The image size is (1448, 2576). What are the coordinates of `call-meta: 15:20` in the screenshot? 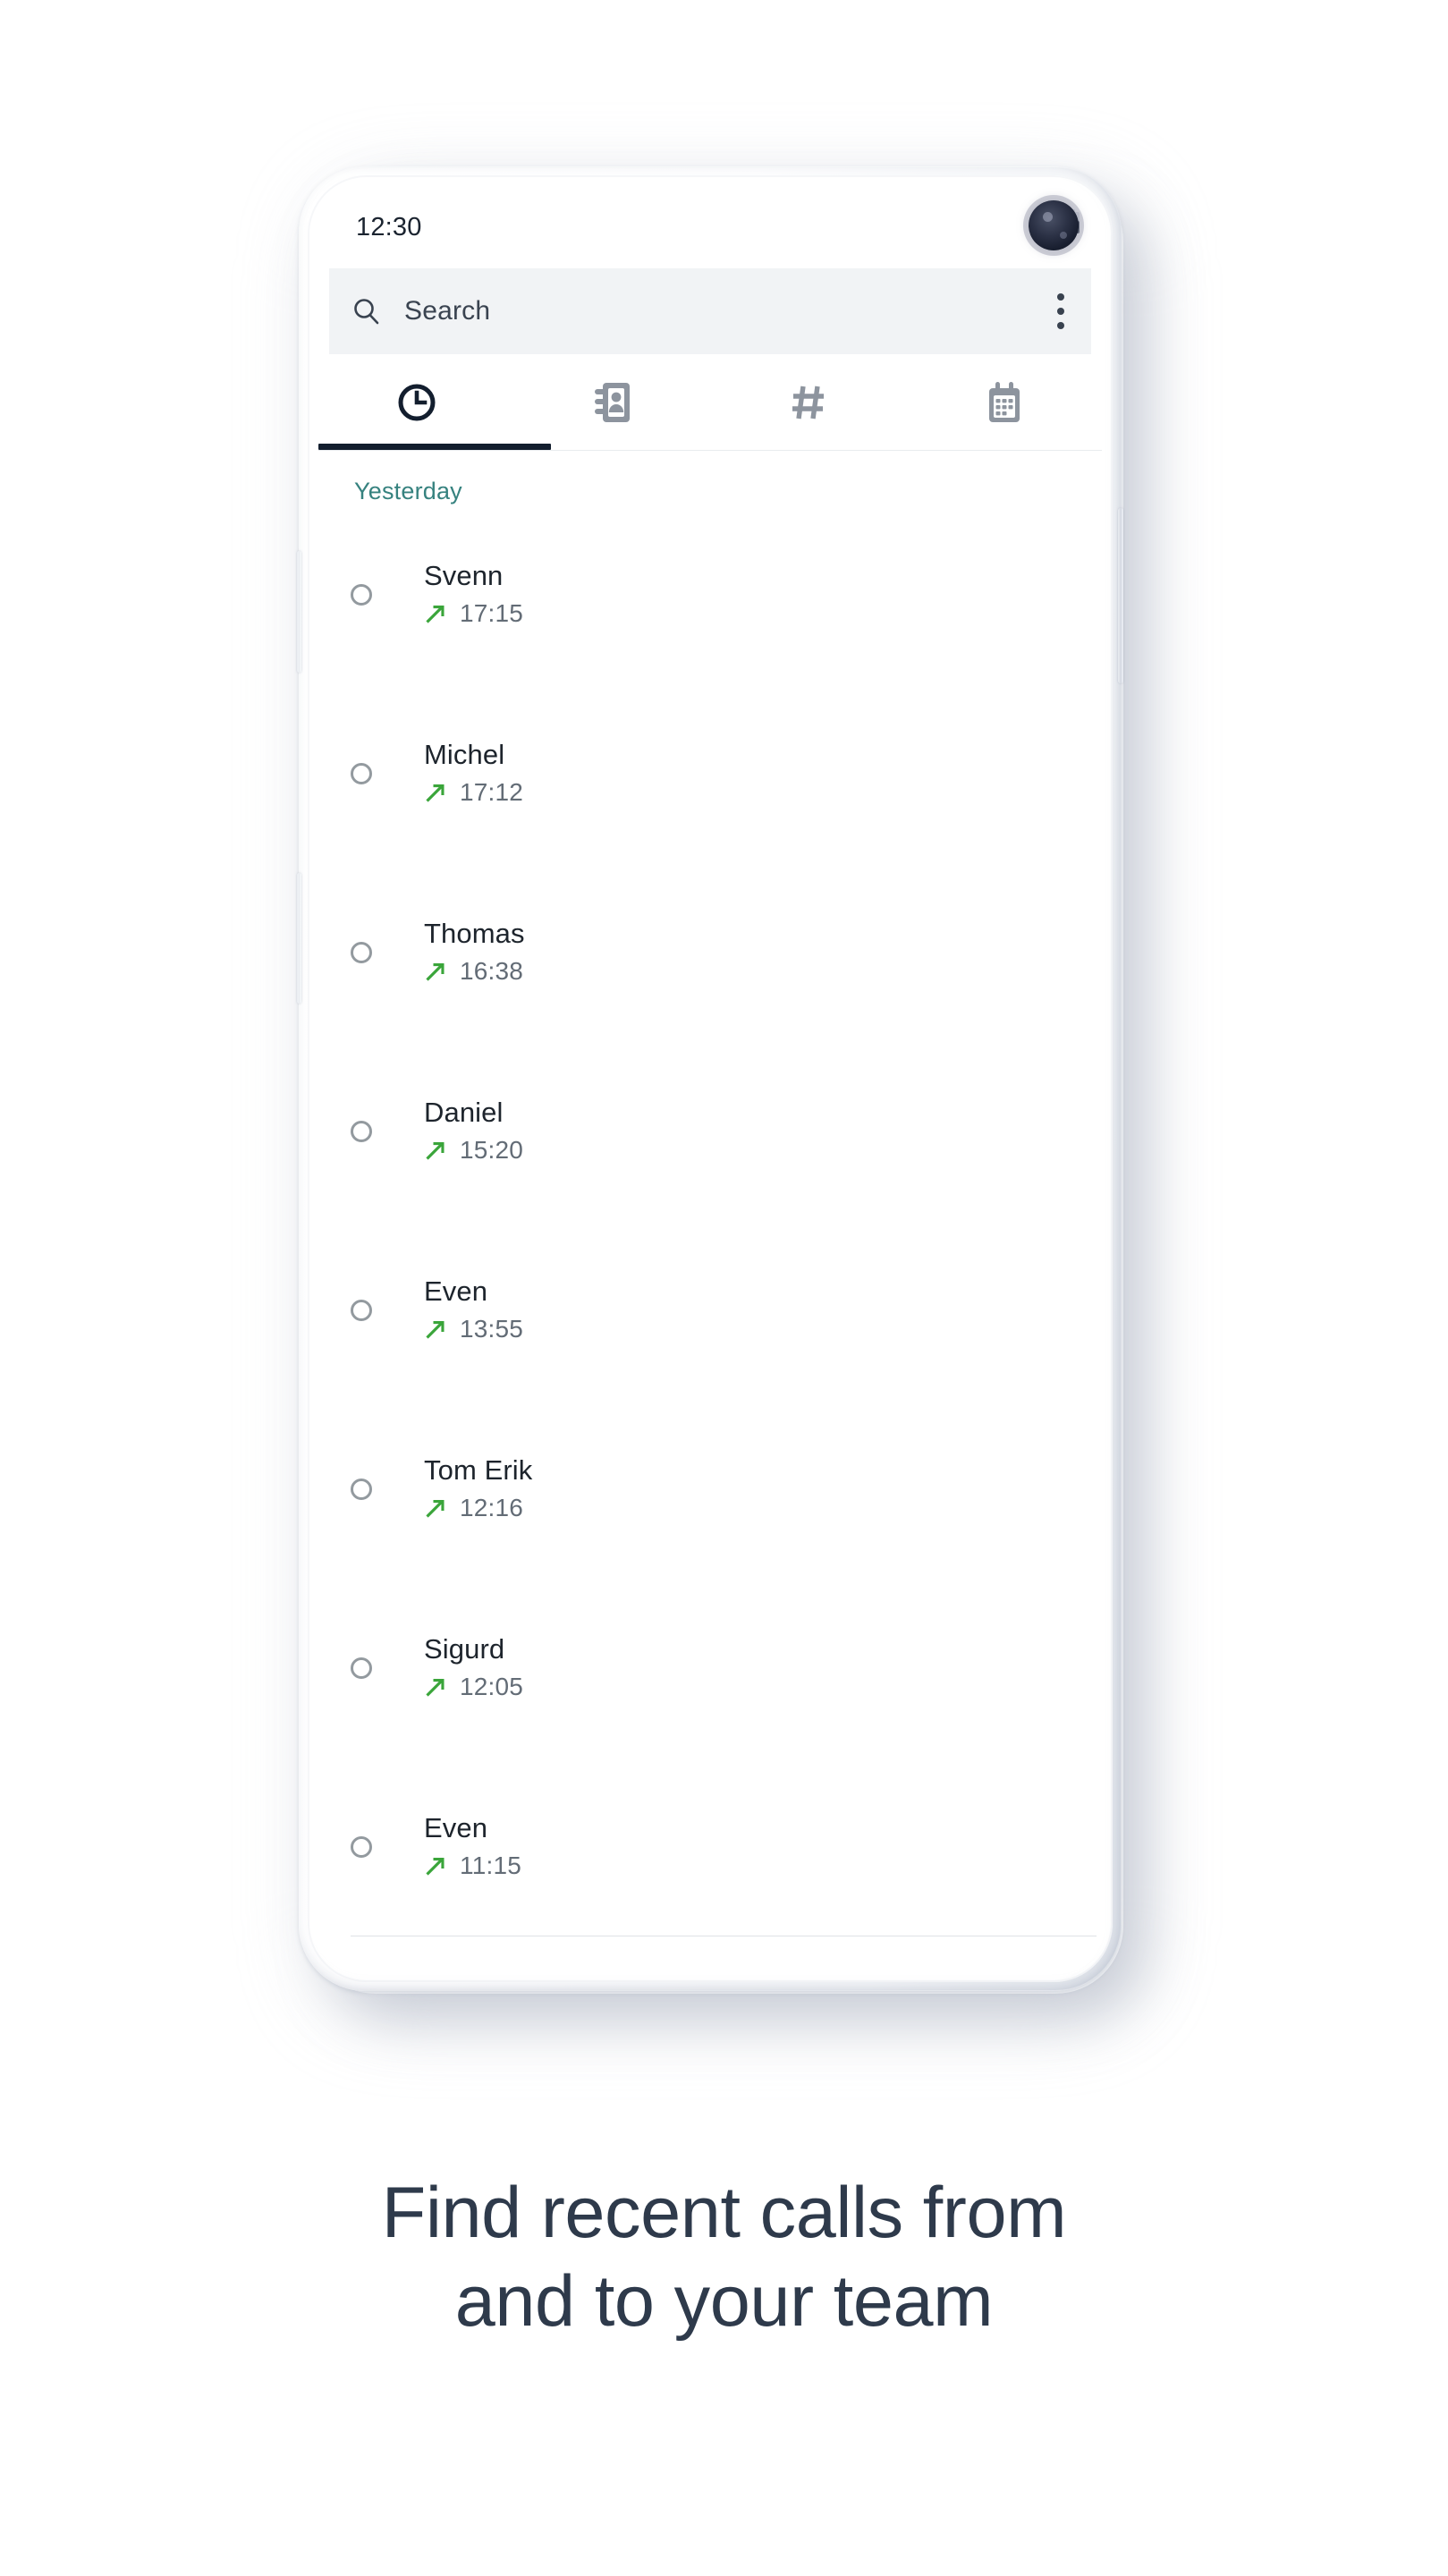 It's located at (473, 1150).